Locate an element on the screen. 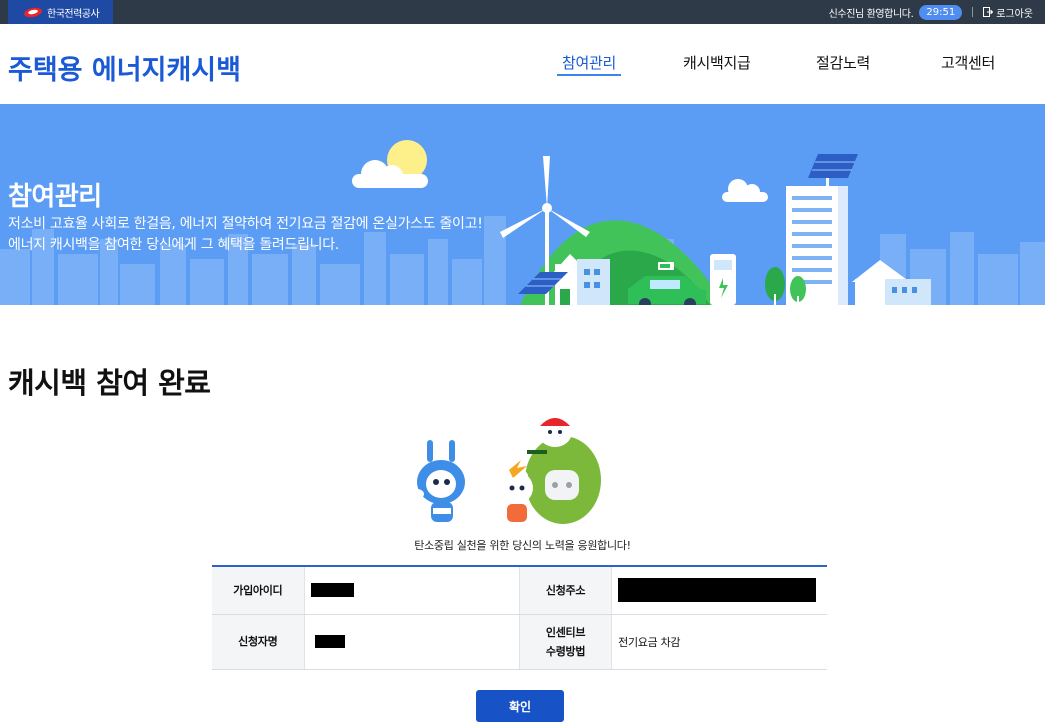 The width and height of the screenshot is (1045, 726). table-row: 신청자명 인센티브 수령방법 전기요금 차감 is located at coordinates (519, 642).